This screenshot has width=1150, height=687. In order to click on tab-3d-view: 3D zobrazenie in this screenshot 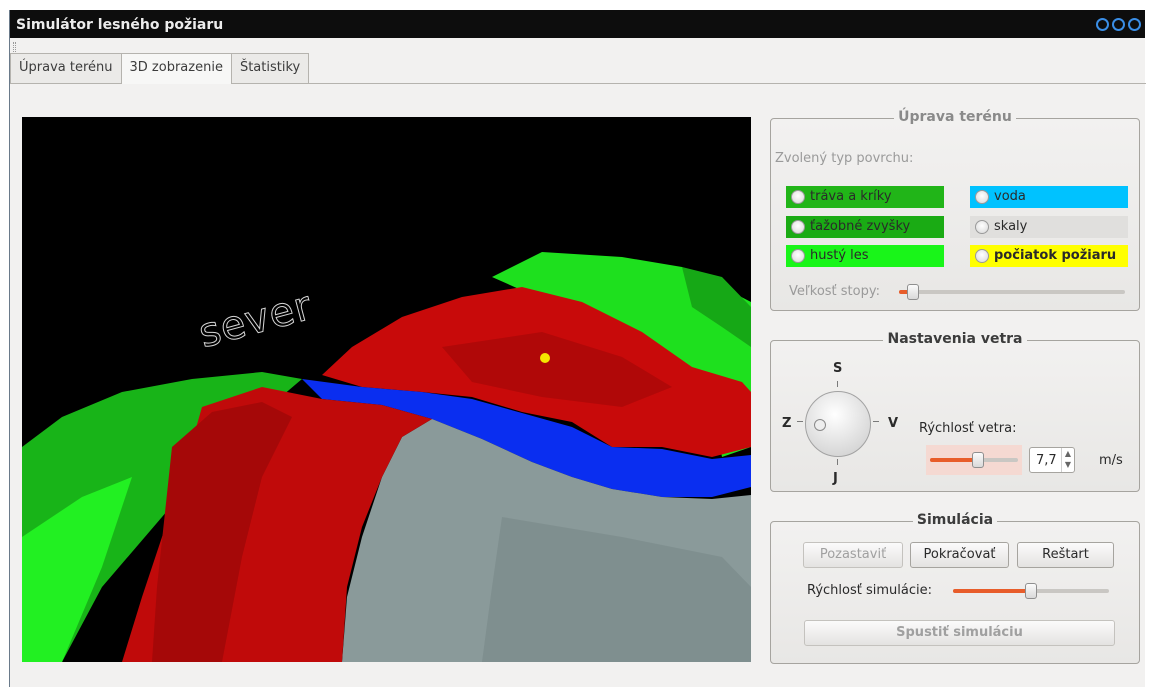, I will do `click(176, 68)`.